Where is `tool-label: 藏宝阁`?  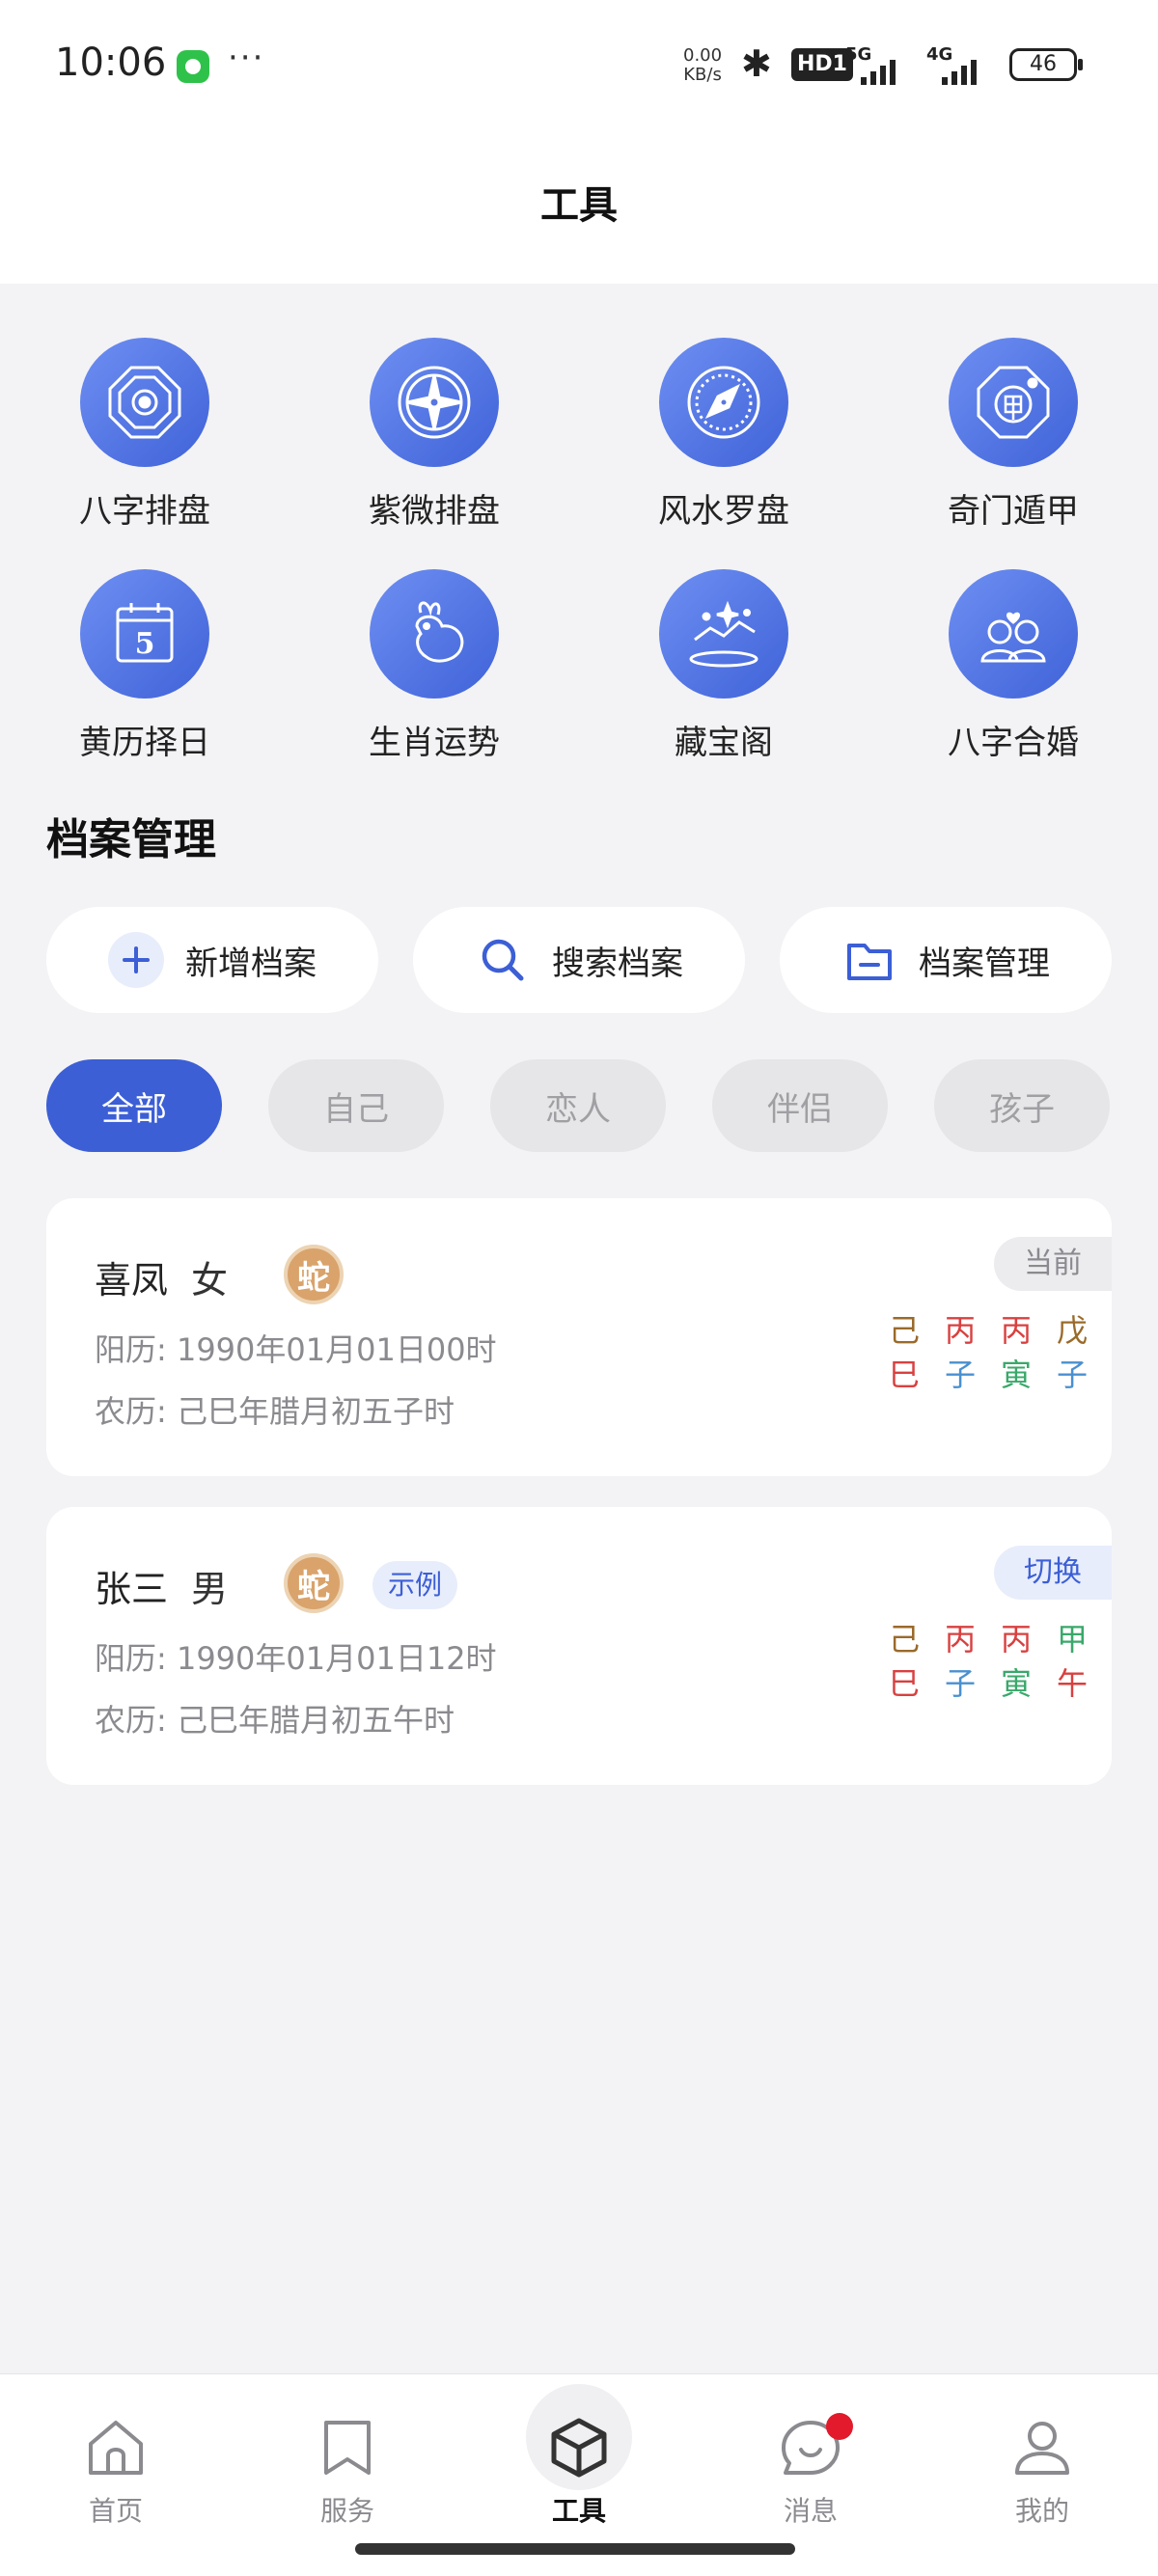
tool-label: 藏宝阁 is located at coordinates (724, 743).